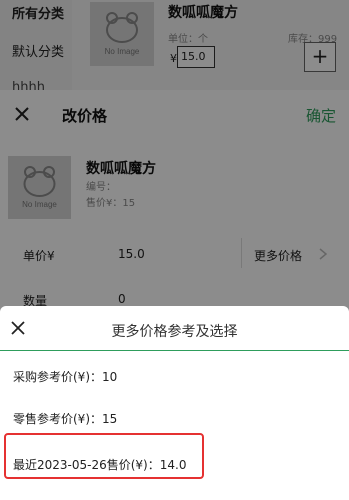  What do you see at coordinates (174, 350) in the screenshot?
I see `sheet-divider` at bounding box center [174, 350].